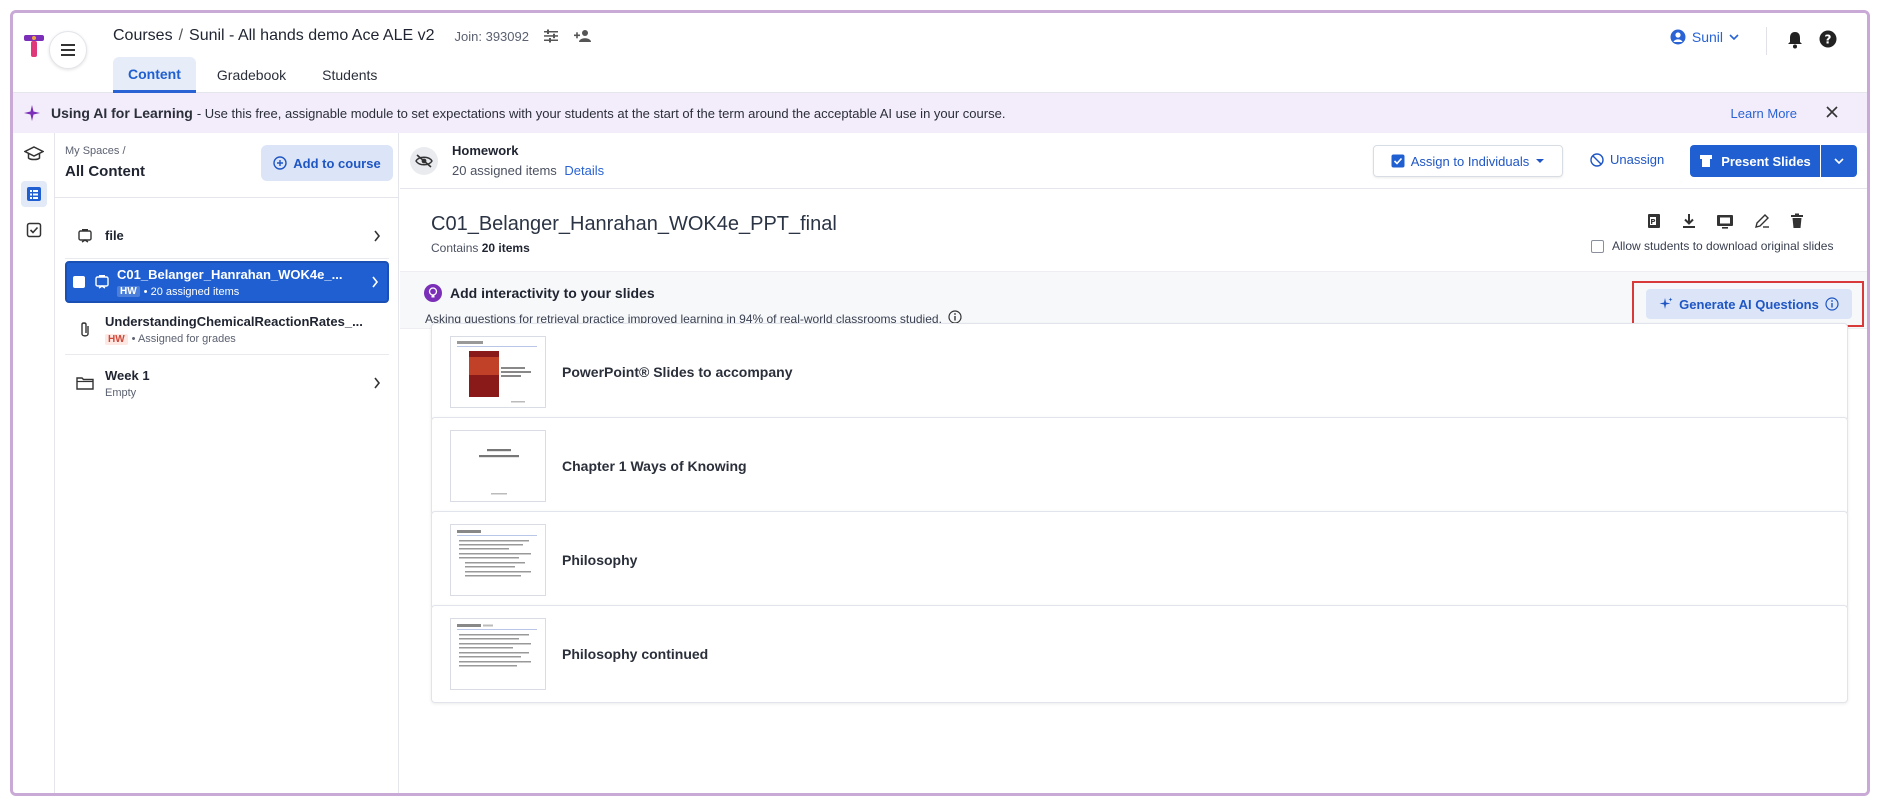 The image size is (1880, 806). I want to click on user-menu: Sunil, so click(1704, 37).